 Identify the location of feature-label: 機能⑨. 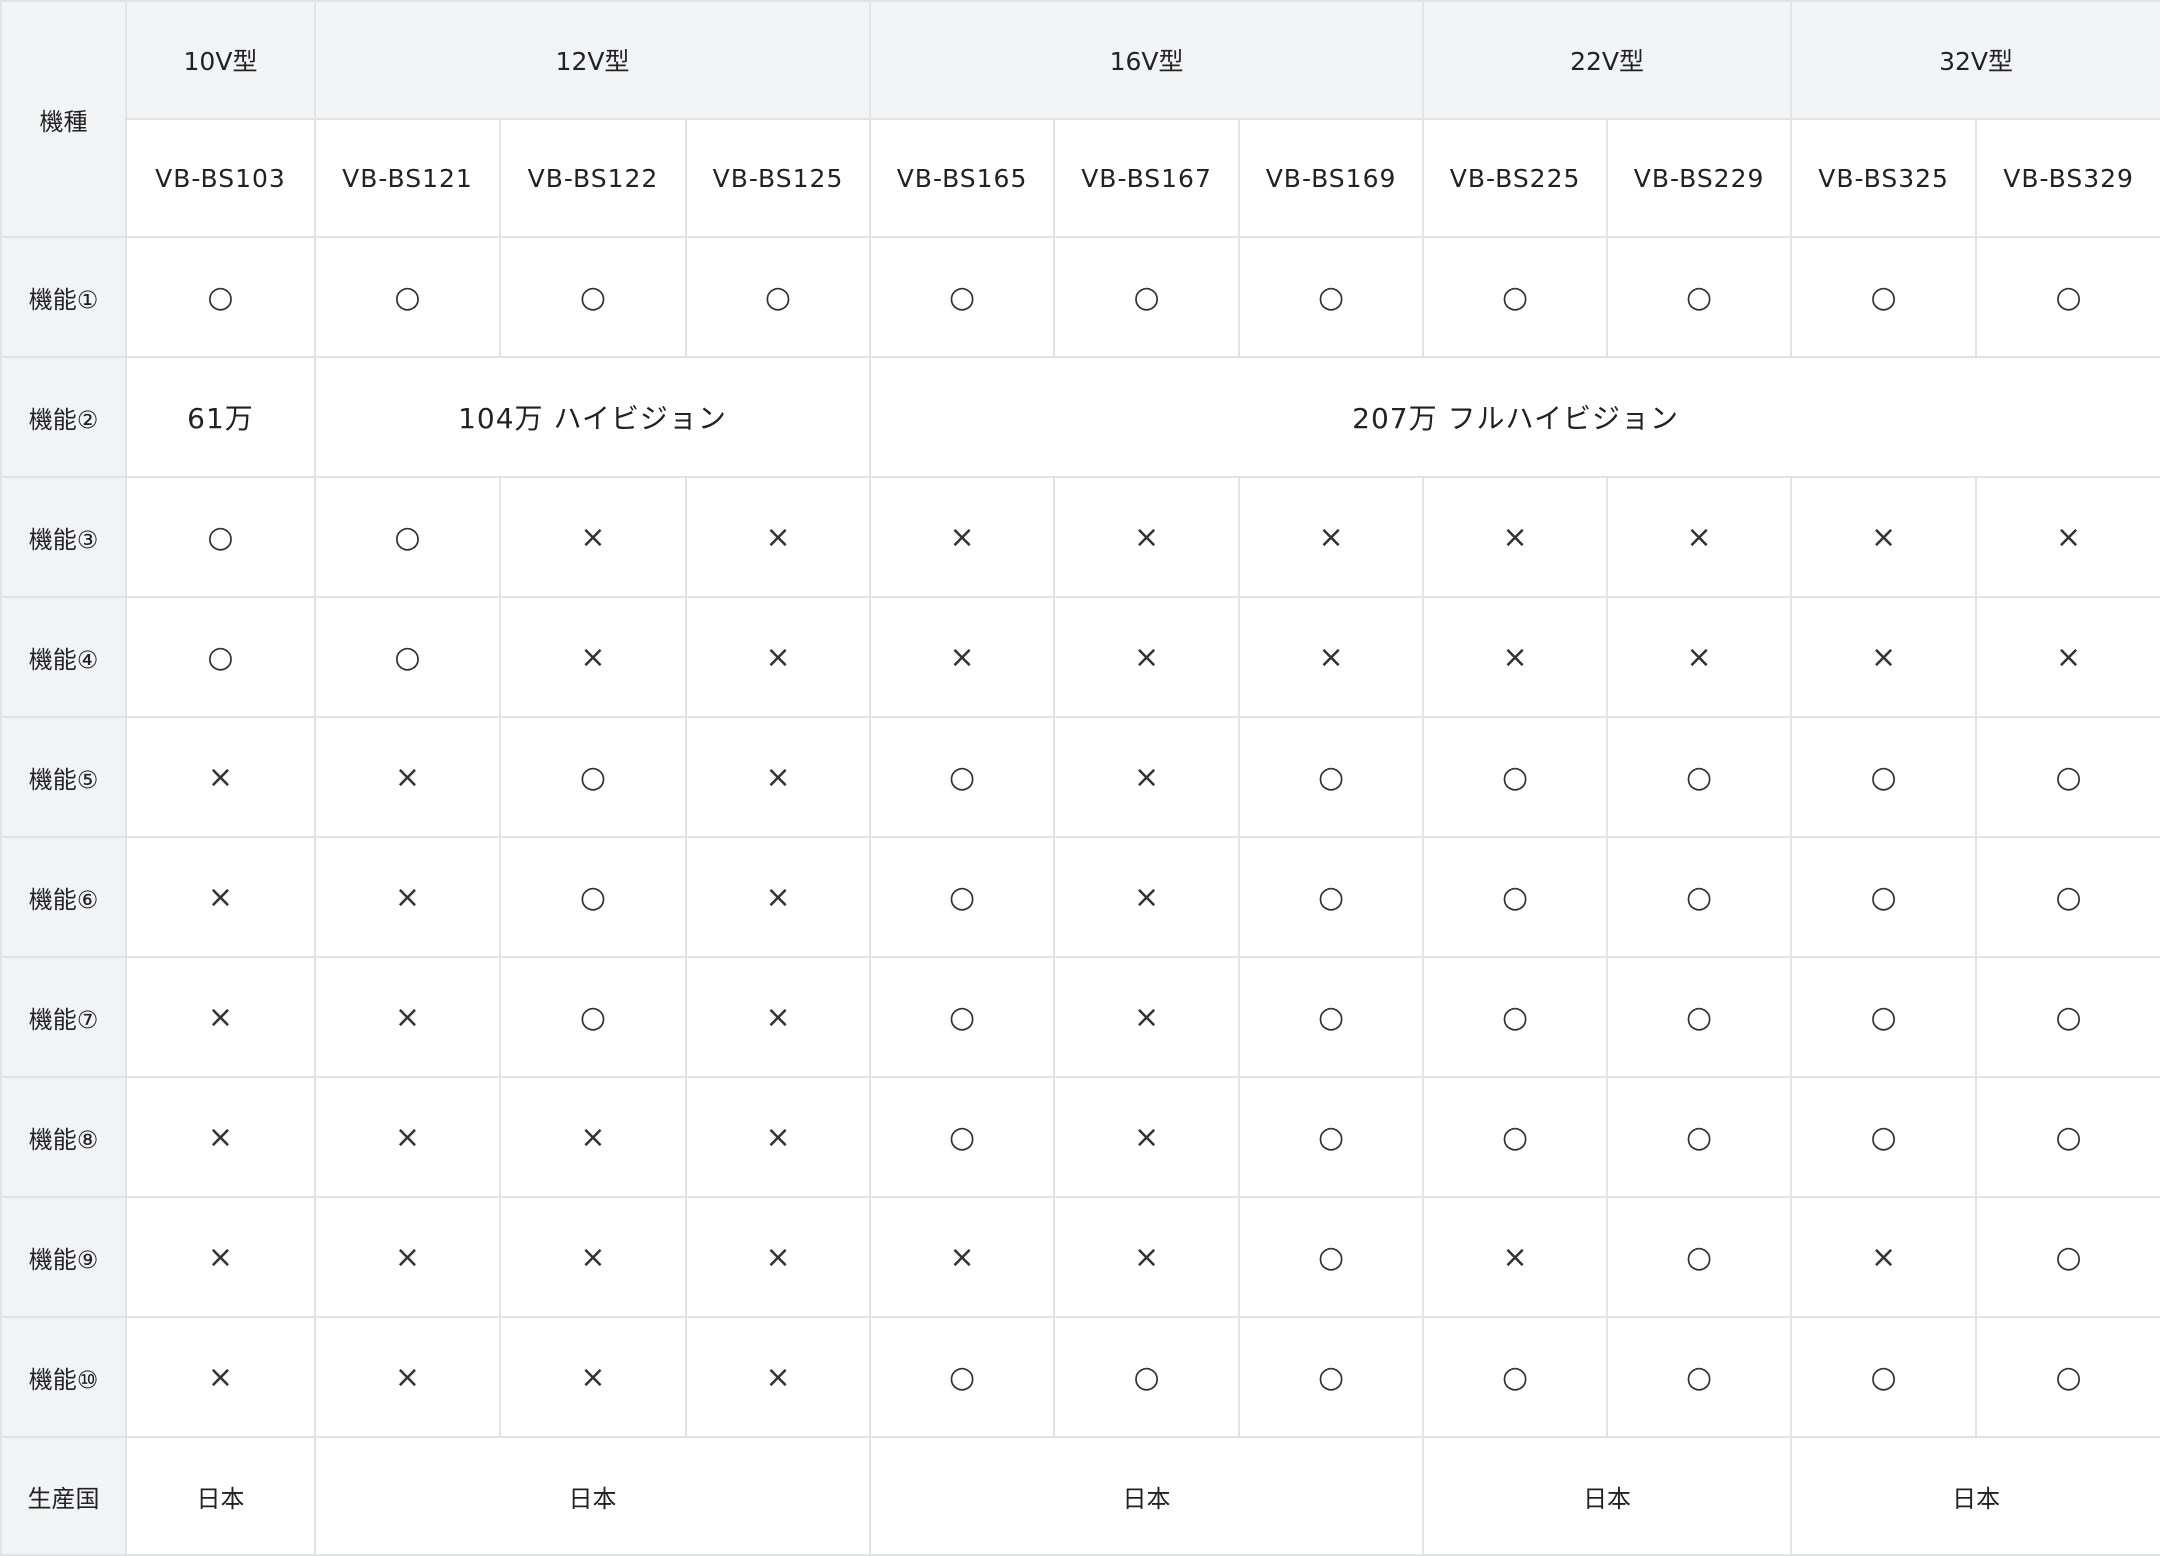
(63, 1257).